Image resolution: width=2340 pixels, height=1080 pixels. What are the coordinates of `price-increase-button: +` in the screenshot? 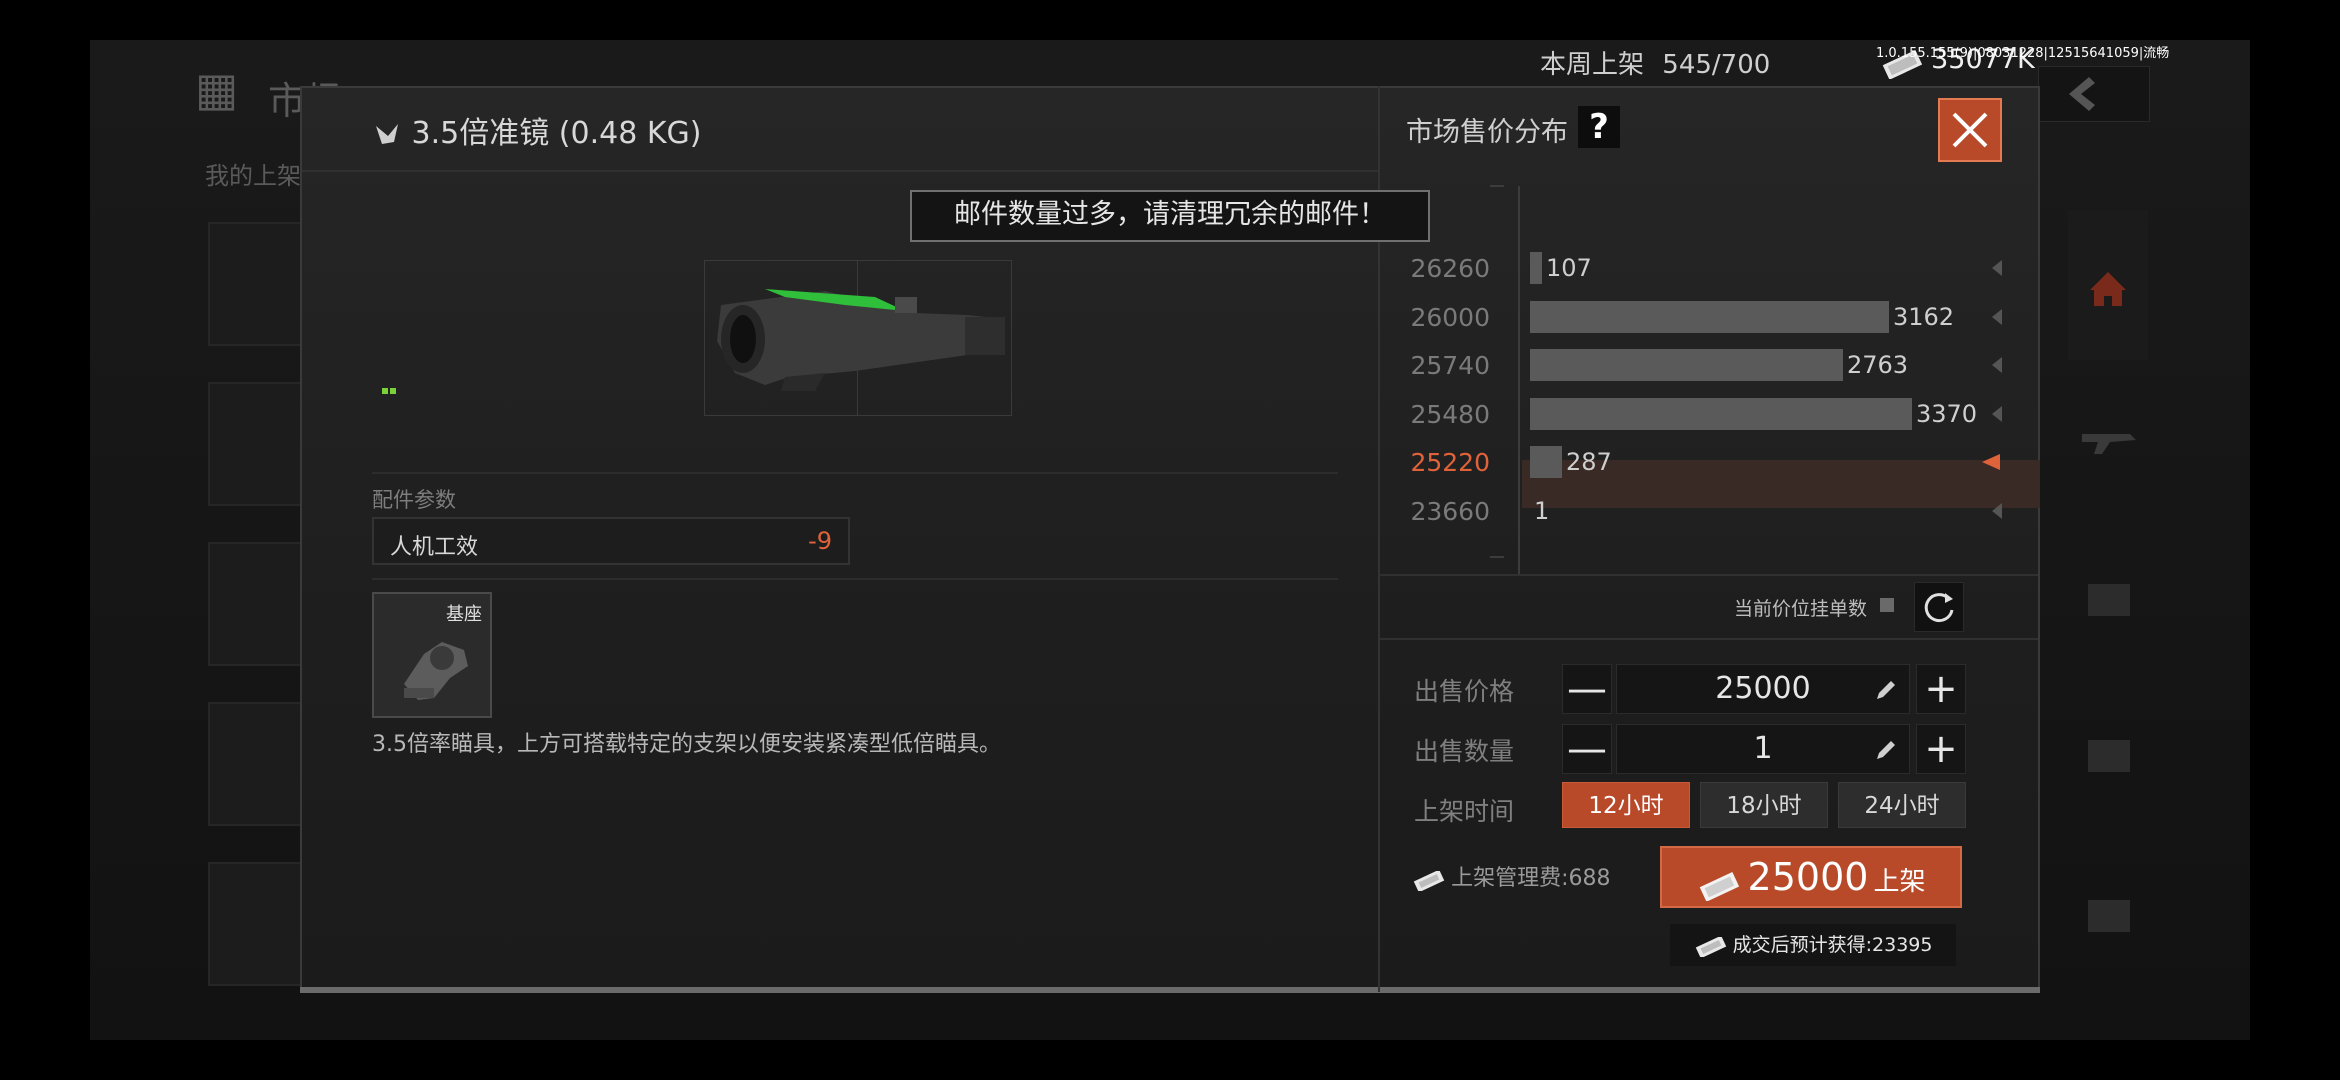 It's located at (1941, 689).